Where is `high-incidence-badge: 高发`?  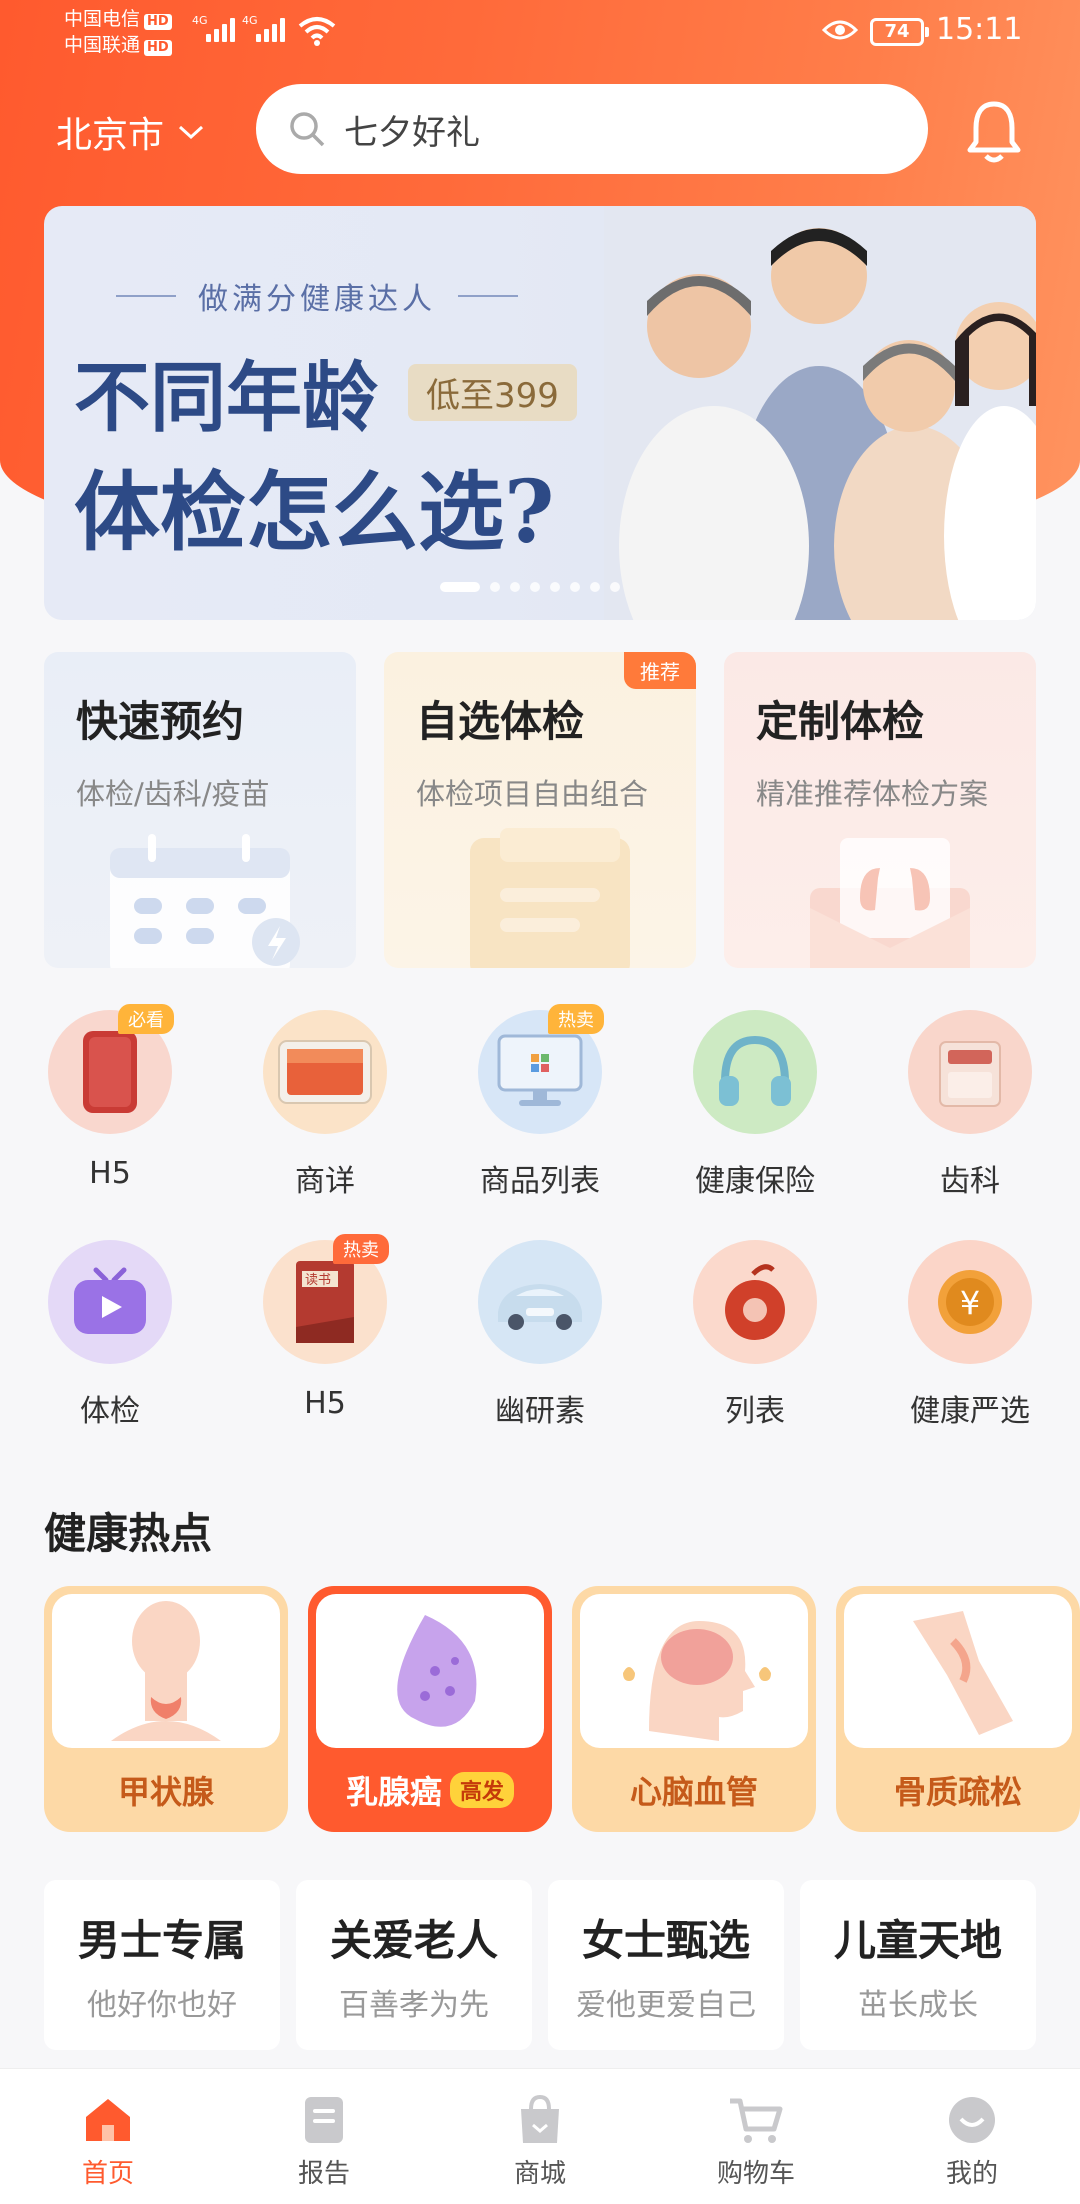
high-incidence-badge: 高发 is located at coordinates (482, 1790).